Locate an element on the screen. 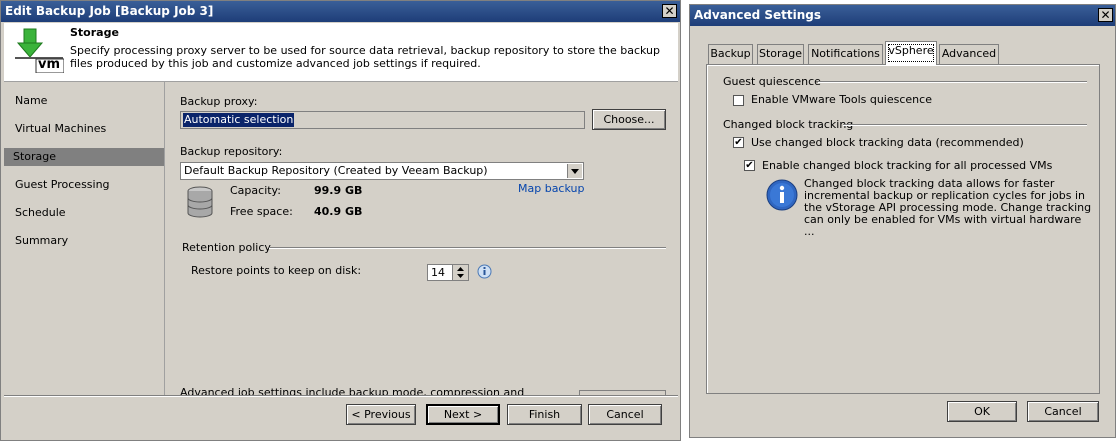  cbt-divider is located at coordinates (965, 125).